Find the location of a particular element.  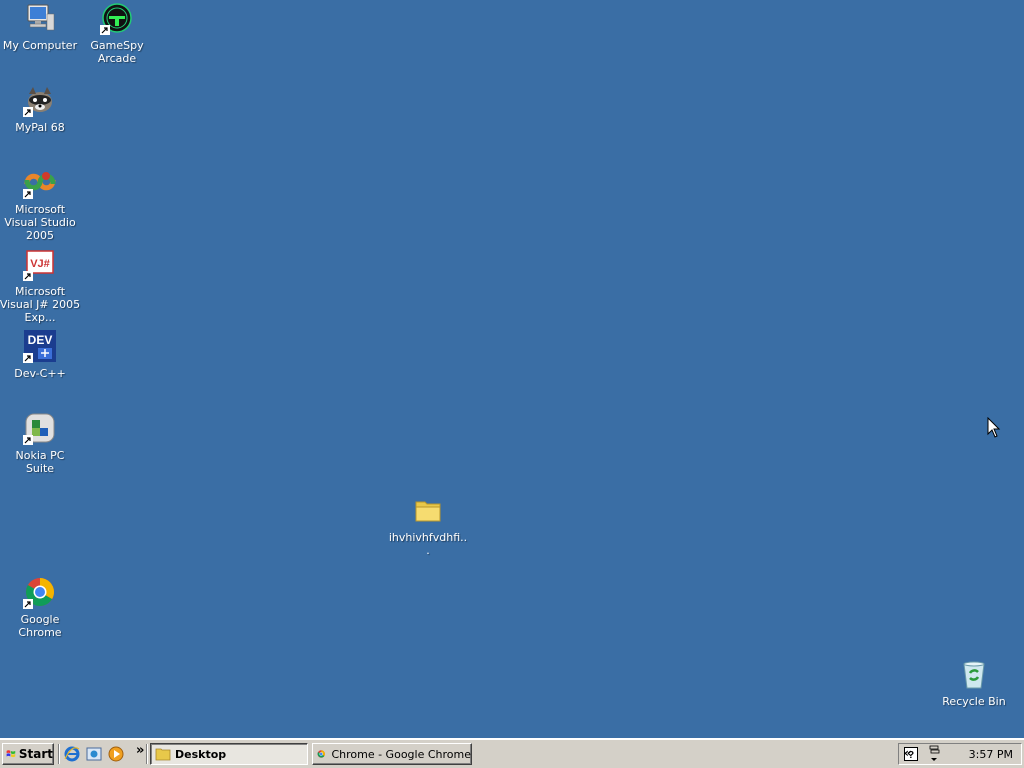

dev-cpp-icon: DEV is located at coordinates (39, 346).